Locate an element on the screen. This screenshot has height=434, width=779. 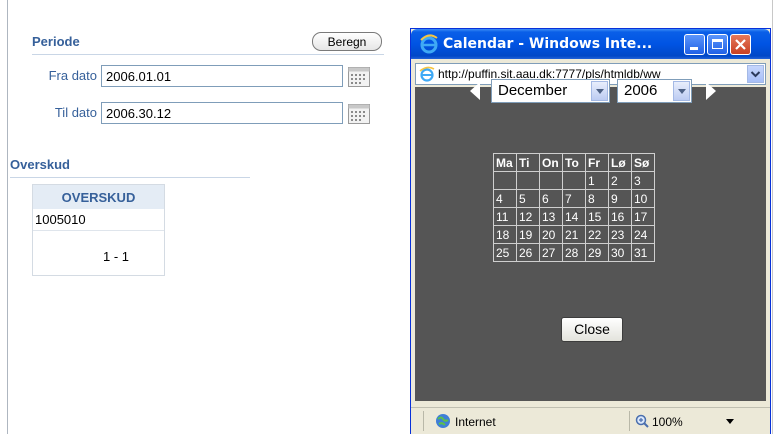
status-zone: Internet is located at coordinates (475, 422).